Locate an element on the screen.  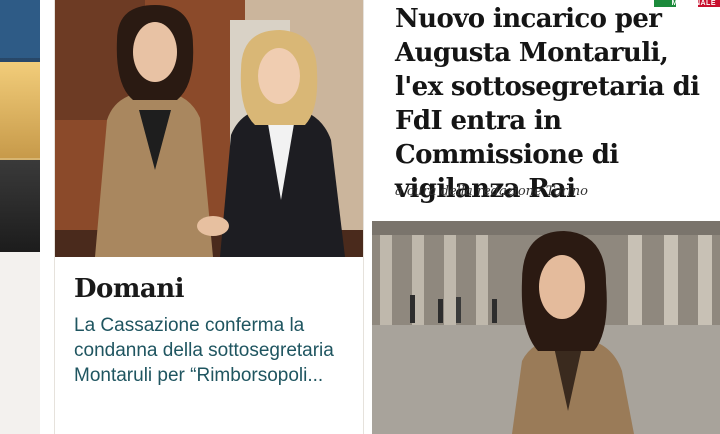
previous-card-photo is located at coordinates (20, 126).